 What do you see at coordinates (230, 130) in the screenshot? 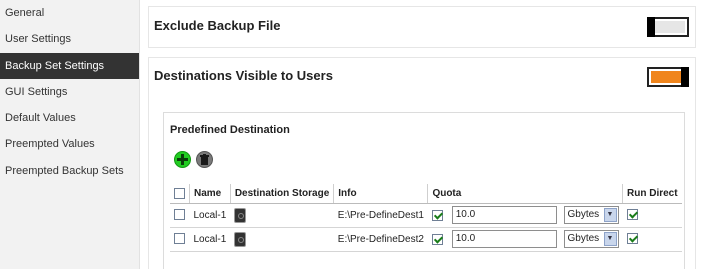
I see `predefined-destination-title: Predefined Destination` at bounding box center [230, 130].